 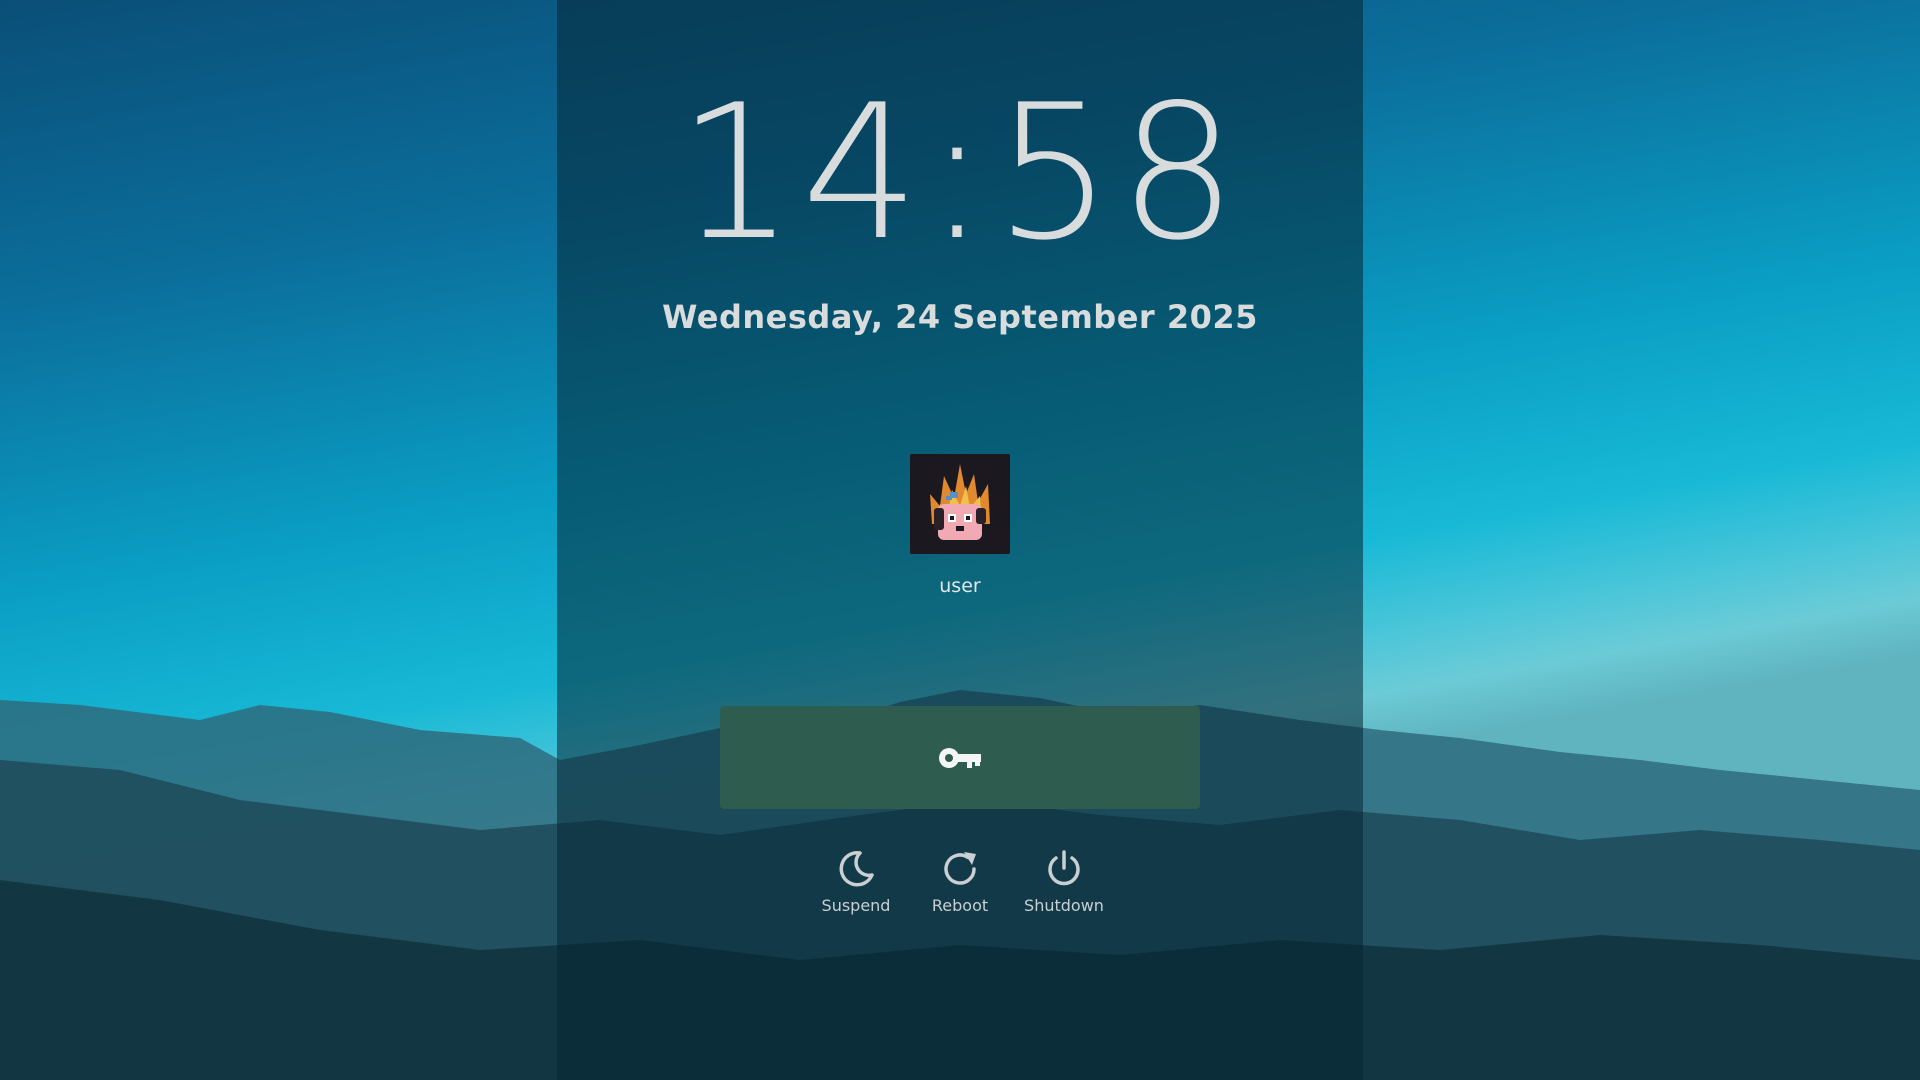 What do you see at coordinates (960, 317) in the screenshot?
I see `date-label: Wednesday, 24 September 2025` at bounding box center [960, 317].